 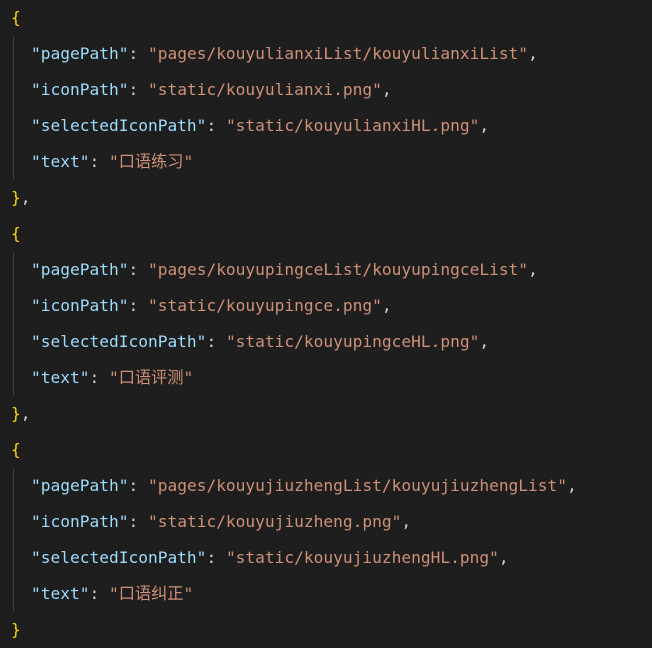 I want to click on code-line-icon-path-3: "iconPath": "static/kouyujiuzheng.png",, so click(x=326, y=522).